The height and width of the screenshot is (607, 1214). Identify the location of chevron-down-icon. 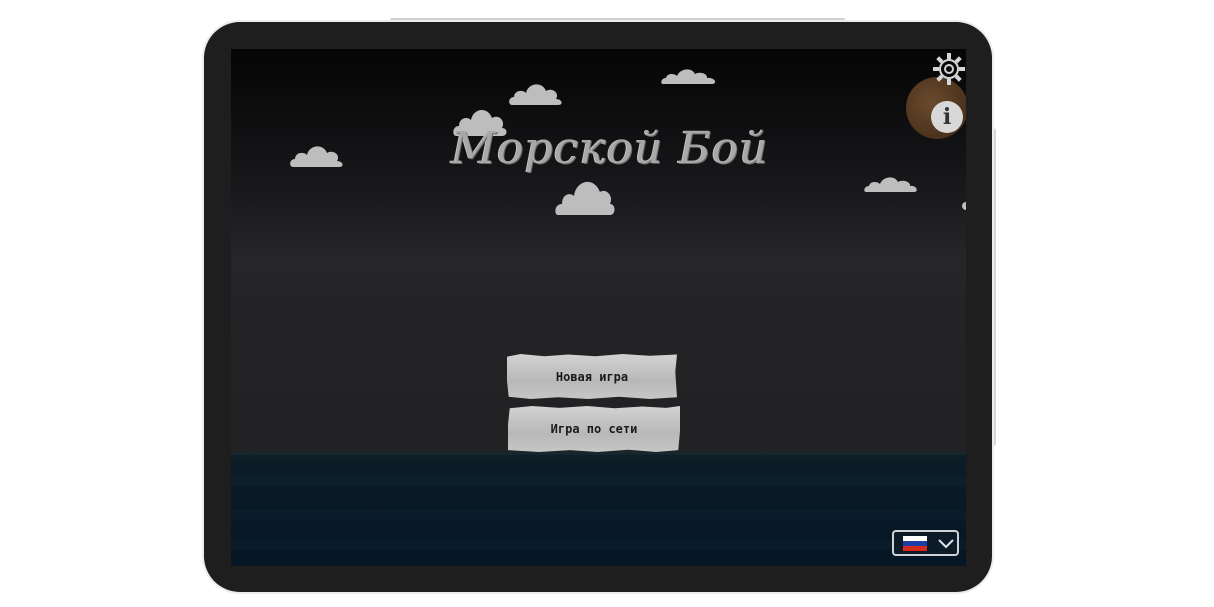
(946, 543).